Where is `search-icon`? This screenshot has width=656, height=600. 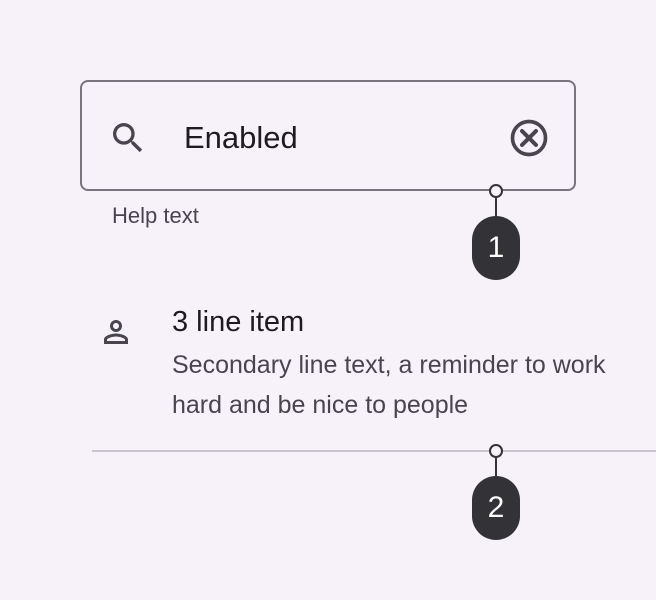
search-icon is located at coordinates (128, 138).